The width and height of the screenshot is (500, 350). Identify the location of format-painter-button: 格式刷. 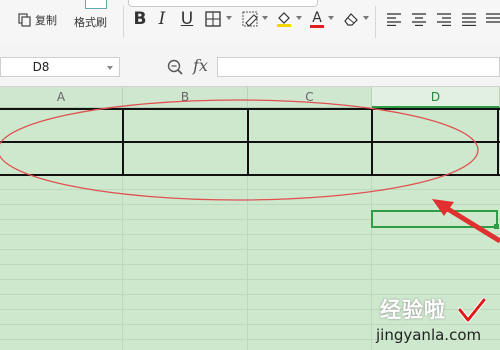
(95, 20).